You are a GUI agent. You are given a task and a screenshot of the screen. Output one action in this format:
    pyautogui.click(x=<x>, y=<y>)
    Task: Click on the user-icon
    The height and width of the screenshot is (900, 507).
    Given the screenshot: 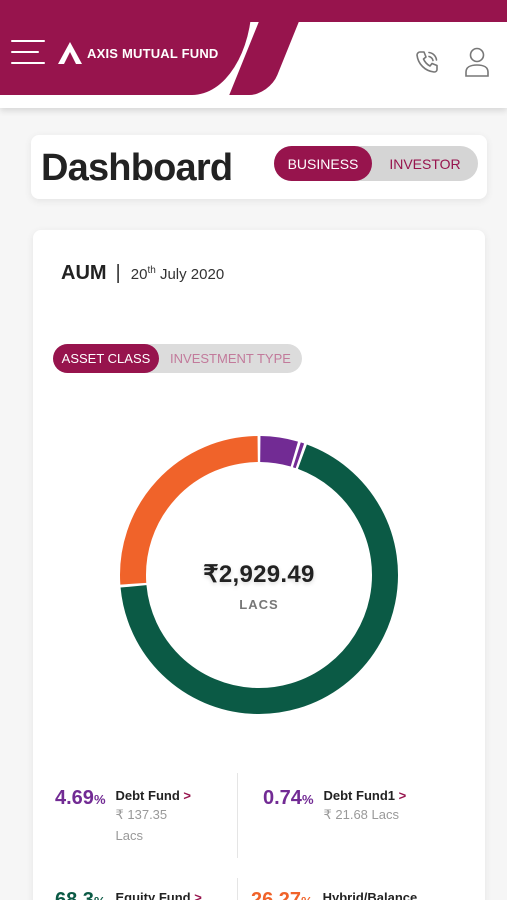 What is the action you would take?
    pyautogui.click(x=477, y=62)
    